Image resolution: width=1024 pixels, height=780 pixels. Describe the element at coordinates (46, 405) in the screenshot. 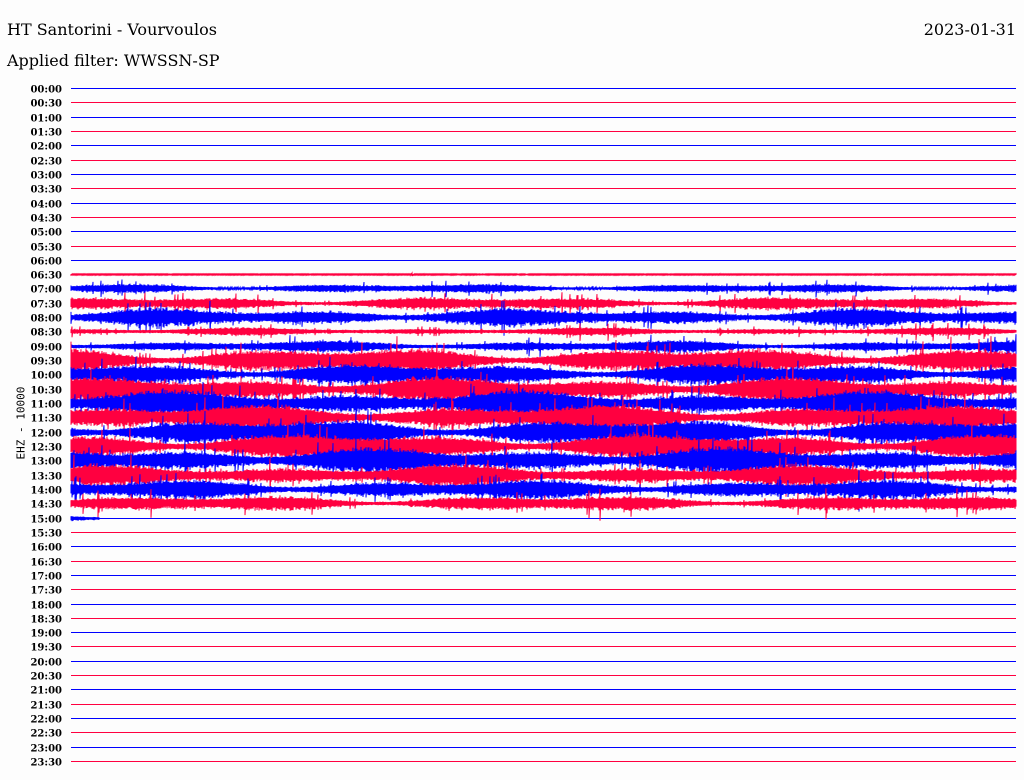

I see `time-tick-label: 11:00` at that location.